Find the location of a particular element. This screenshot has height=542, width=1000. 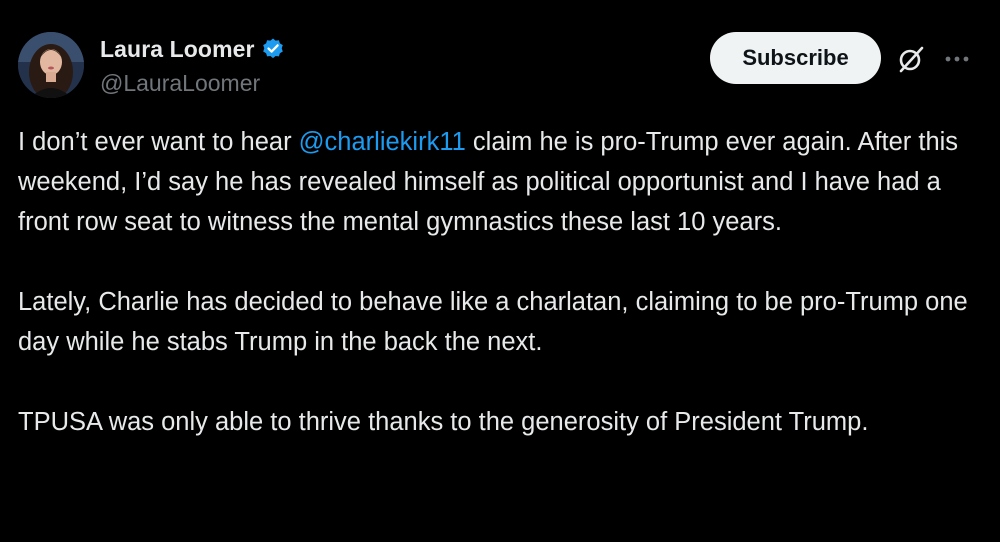

more-options-icon is located at coordinates (957, 59).